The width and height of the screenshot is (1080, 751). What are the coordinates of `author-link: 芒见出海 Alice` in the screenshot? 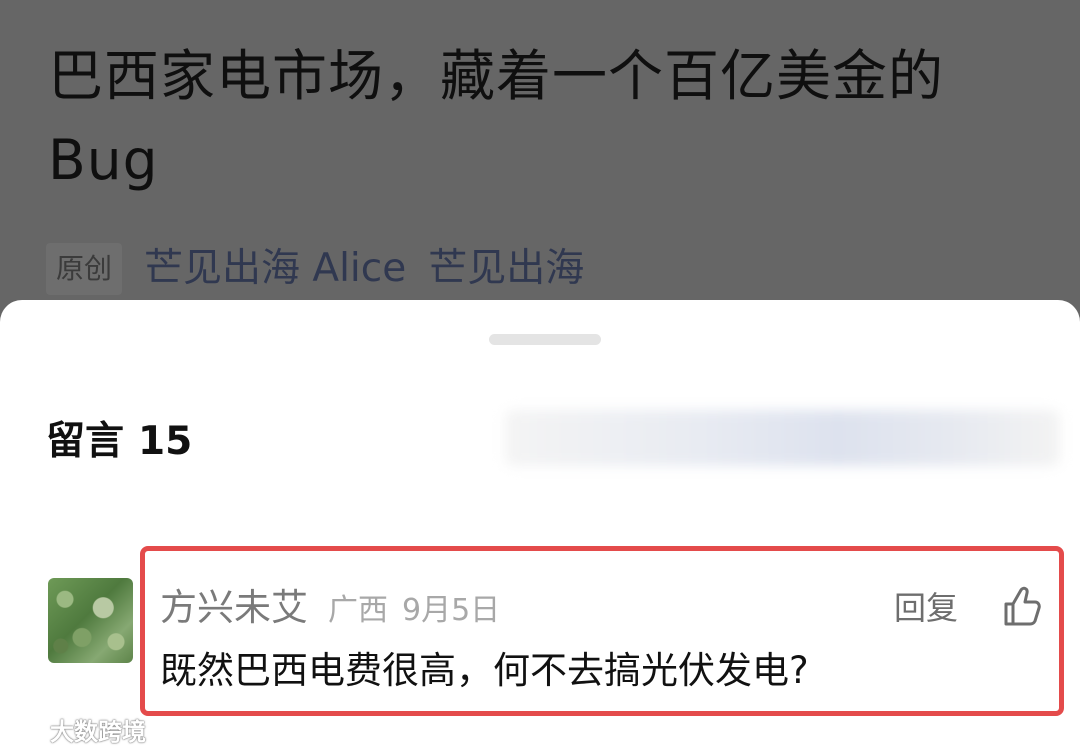 It's located at (275, 269).